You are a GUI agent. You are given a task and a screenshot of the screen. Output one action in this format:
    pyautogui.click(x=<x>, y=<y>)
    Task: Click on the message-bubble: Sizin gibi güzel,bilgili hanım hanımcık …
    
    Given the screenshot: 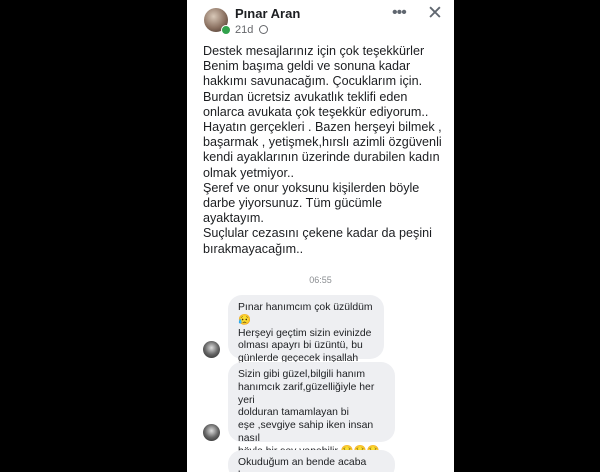 What is the action you would take?
    pyautogui.click(x=311, y=416)
    